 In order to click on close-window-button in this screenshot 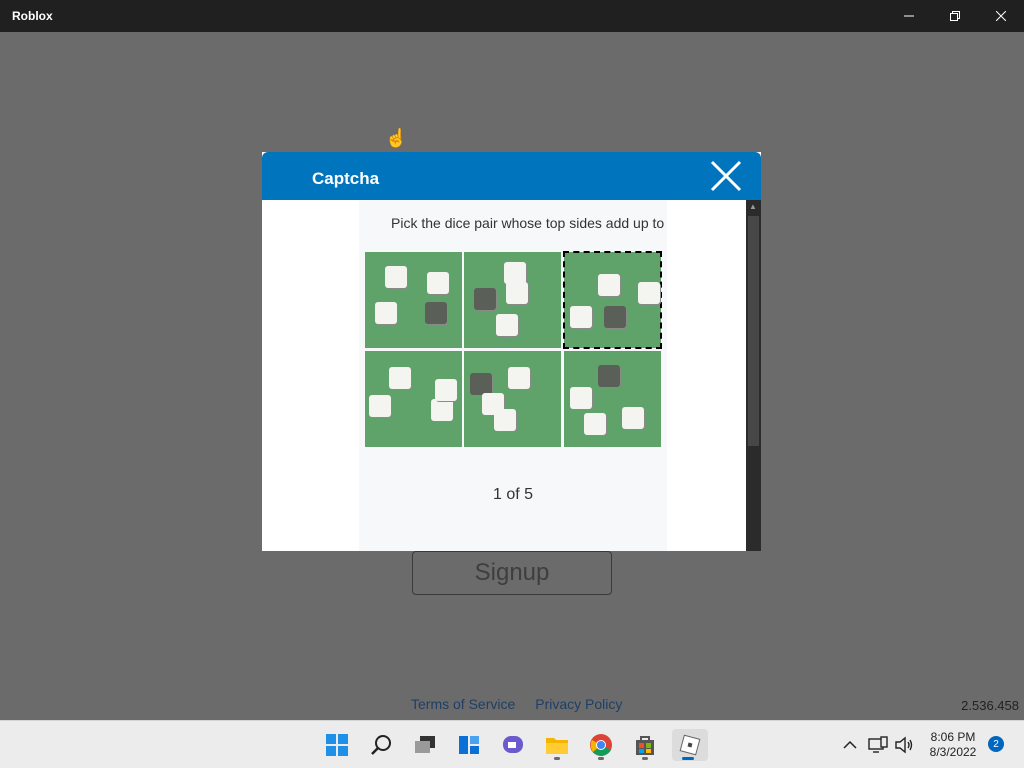, I will do `click(1001, 16)`.